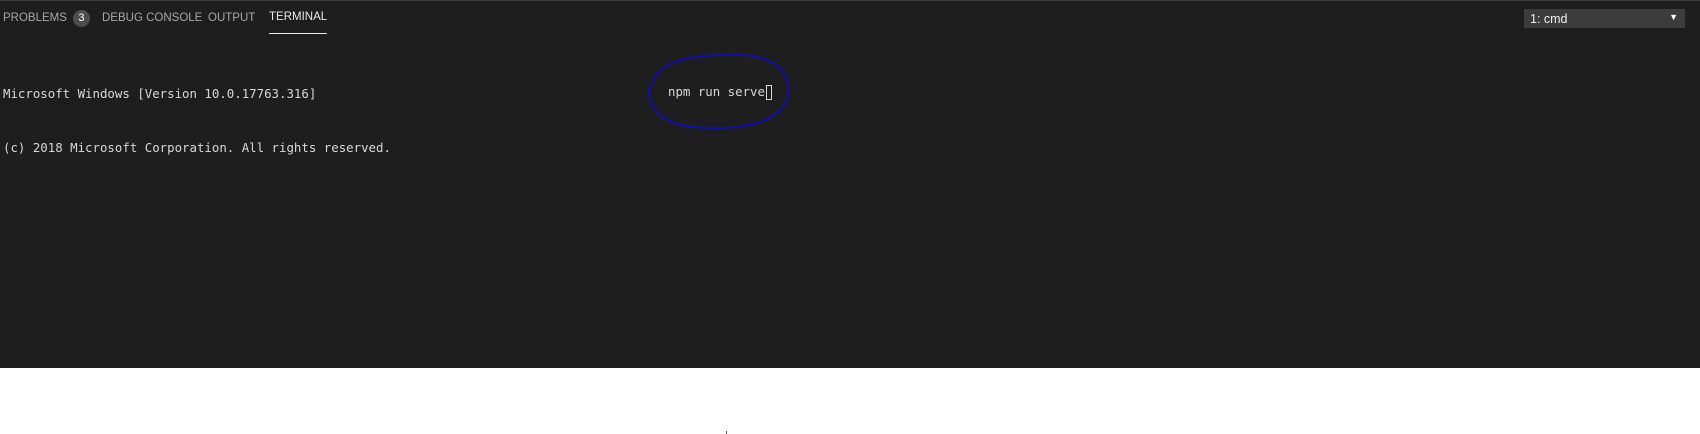 This screenshot has height=434, width=1700. I want to click on tab-output: OUTPUT, so click(231, 18).